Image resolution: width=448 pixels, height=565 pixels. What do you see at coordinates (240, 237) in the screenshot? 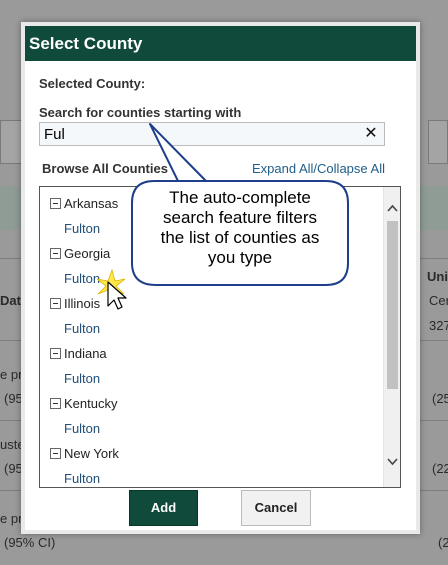
I see `callout-line: the list of counties as` at bounding box center [240, 237].